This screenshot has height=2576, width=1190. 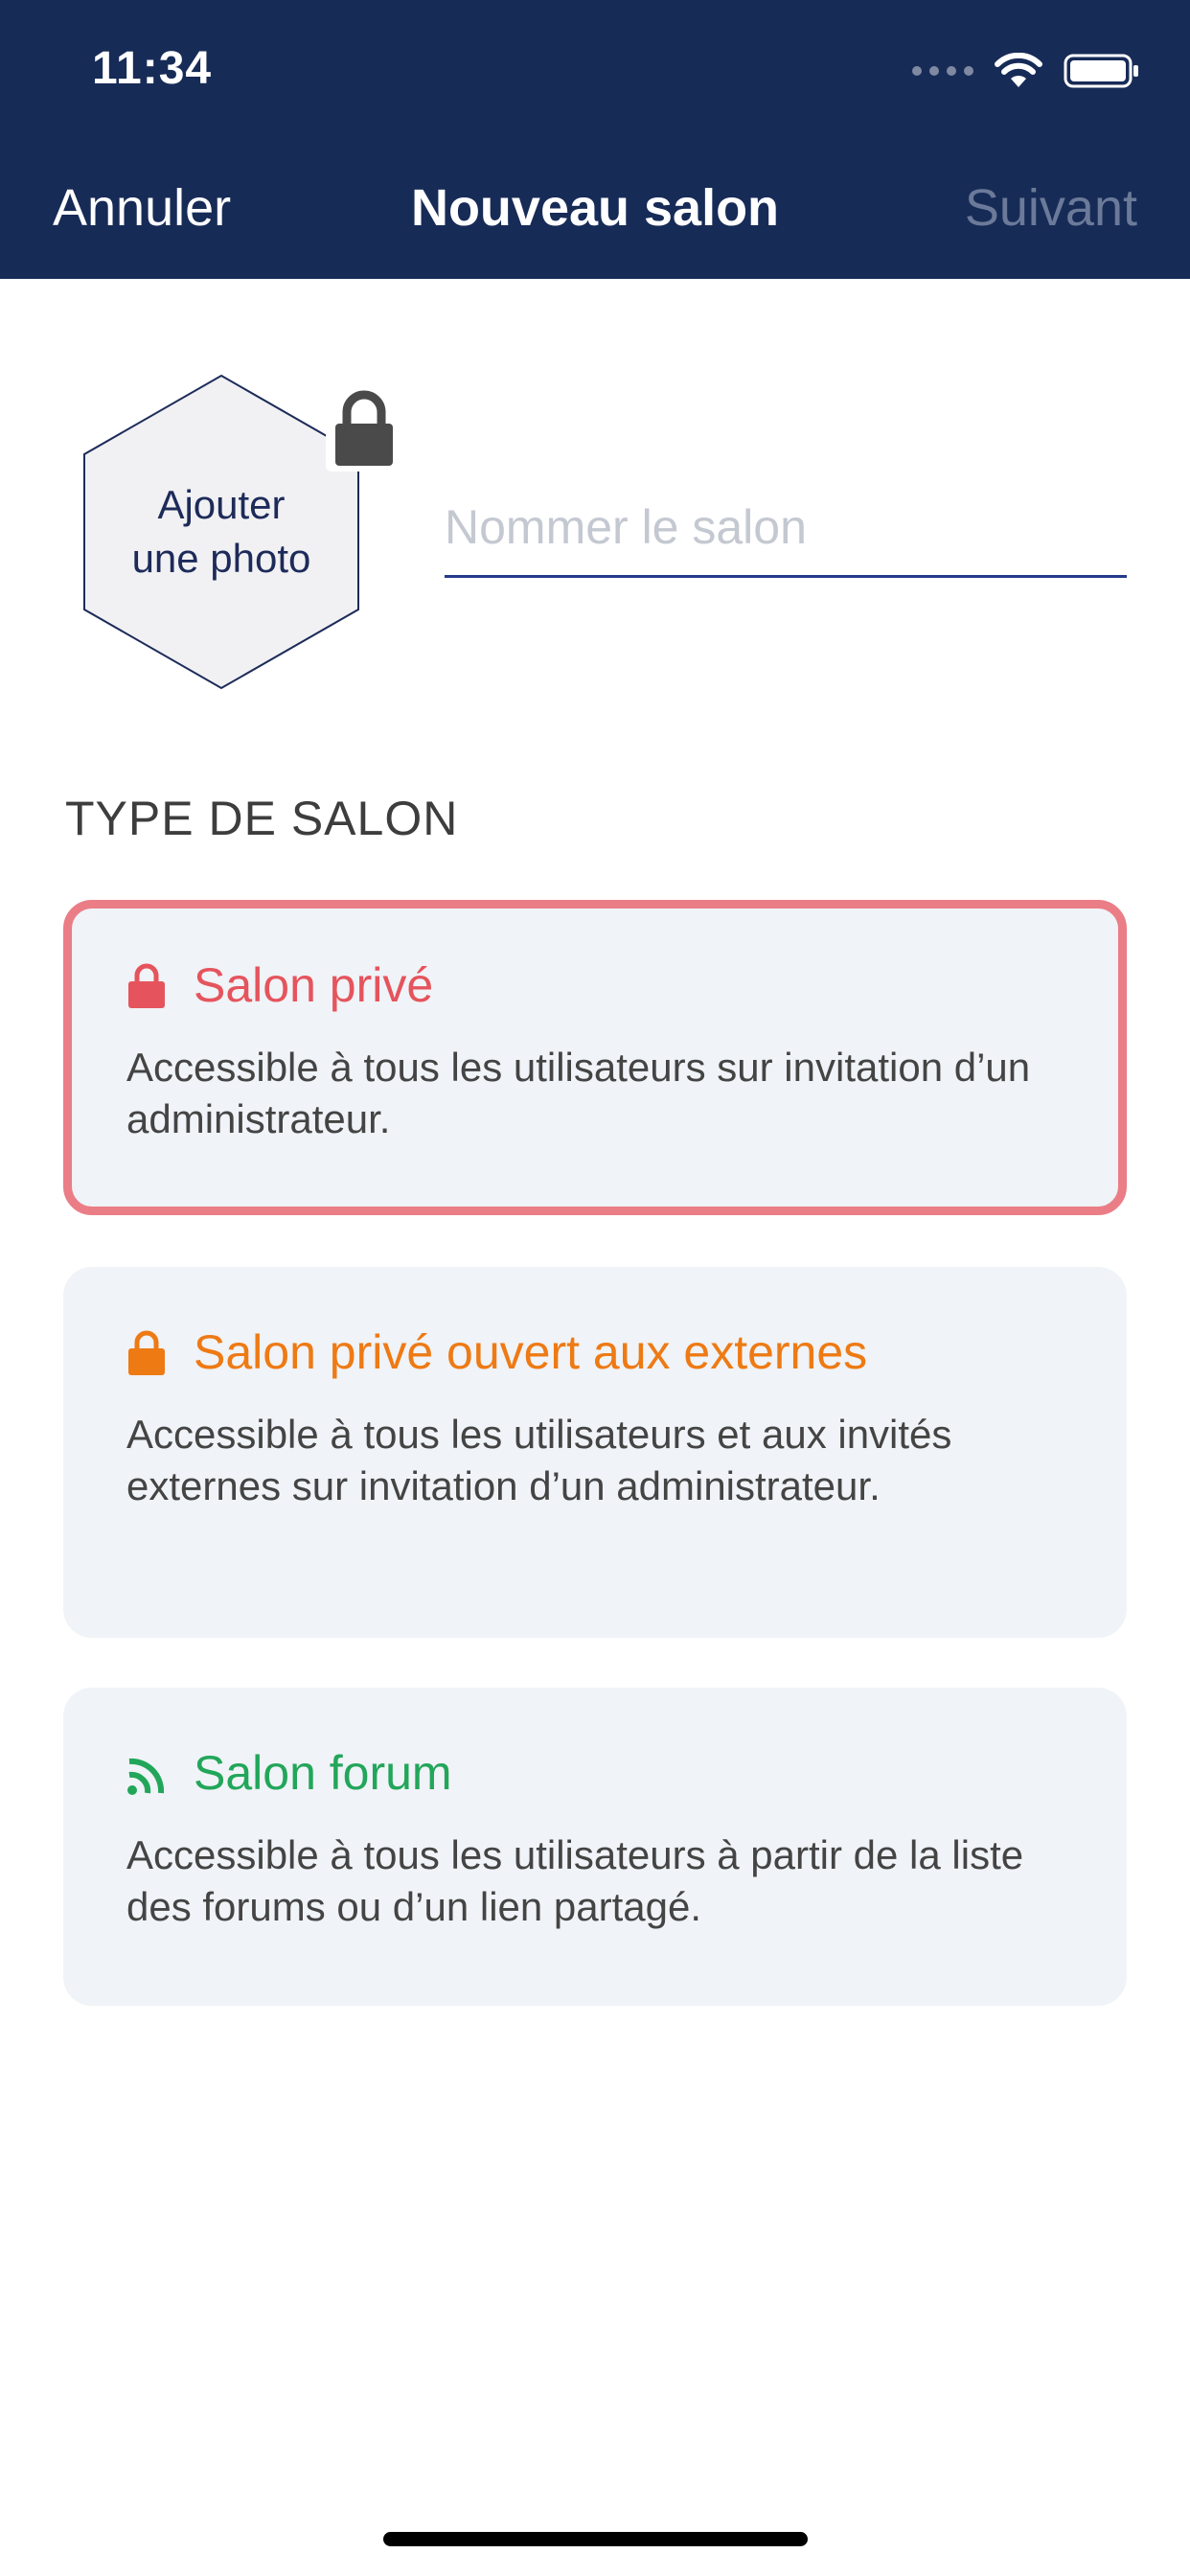 What do you see at coordinates (314, 985) in the screenshot?
I see `room-type-title: Salon privé` at bounding box center [314, 985].